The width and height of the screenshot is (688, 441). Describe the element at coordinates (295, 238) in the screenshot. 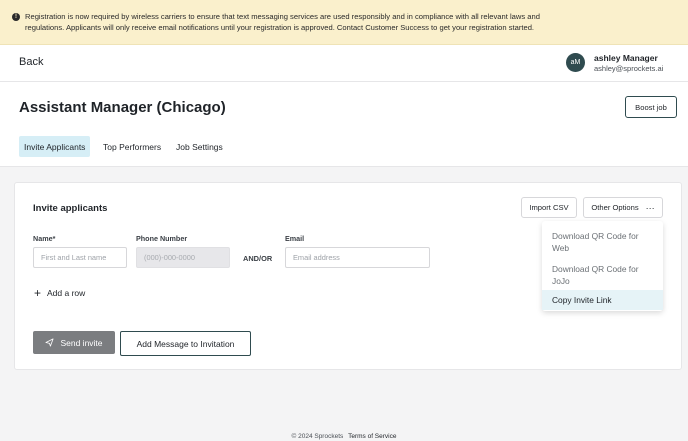

I see `email-label: Email` at that location.